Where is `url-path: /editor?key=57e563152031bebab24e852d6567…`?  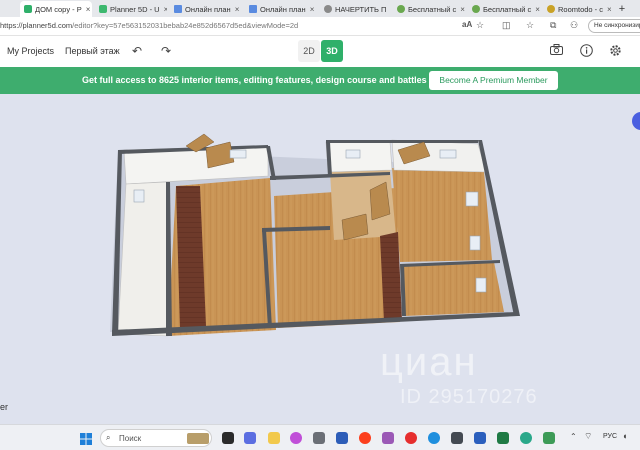 url-path: /editor?key=57e563152031bebab24e852d6567… is located at coordinates (185, 25).